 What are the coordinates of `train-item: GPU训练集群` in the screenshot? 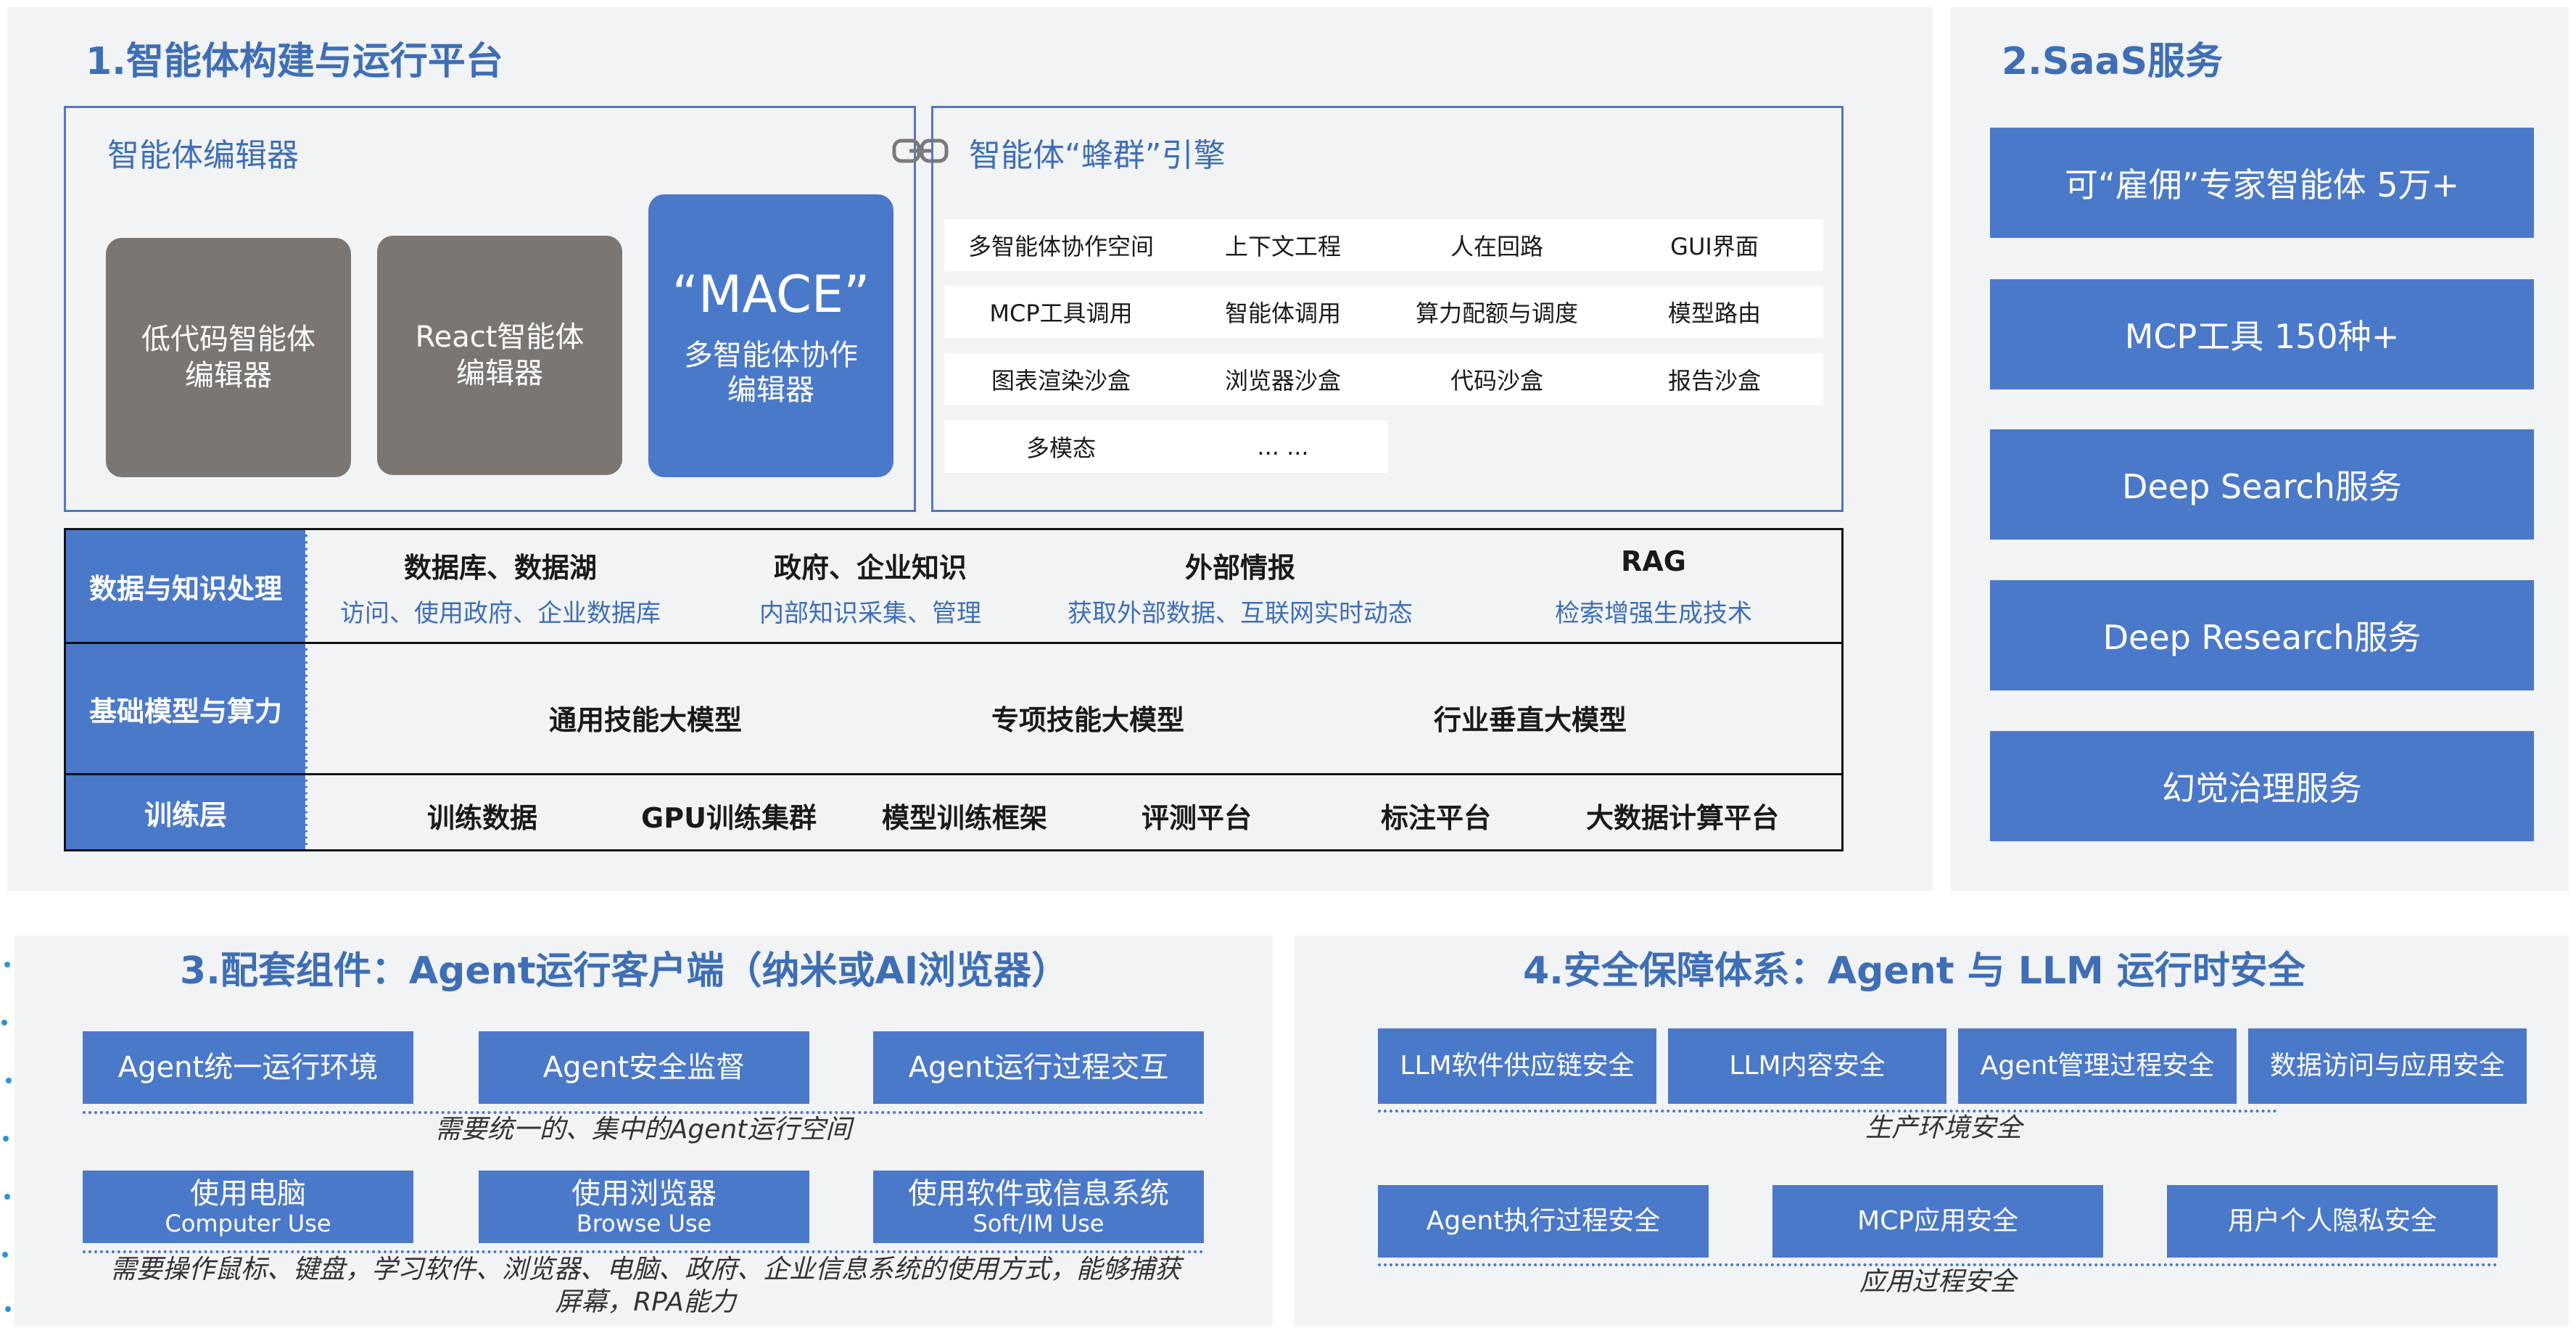 It's located at (729, 818).